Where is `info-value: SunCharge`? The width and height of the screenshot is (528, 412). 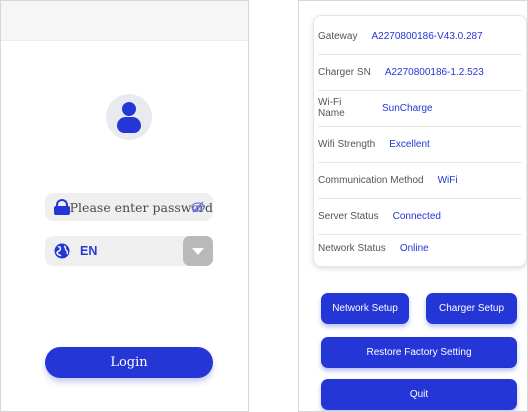 info-value: SunCharge is located at coordinates (407, 108).